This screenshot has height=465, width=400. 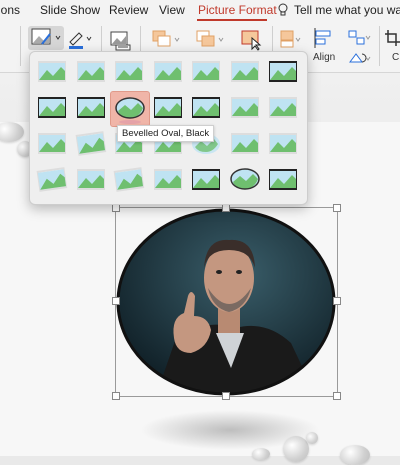 What do you see at coordinates (237, 10) in the screenshot?
I see `tab-picture-format: Picture Format` at bounding box center [237, 10].